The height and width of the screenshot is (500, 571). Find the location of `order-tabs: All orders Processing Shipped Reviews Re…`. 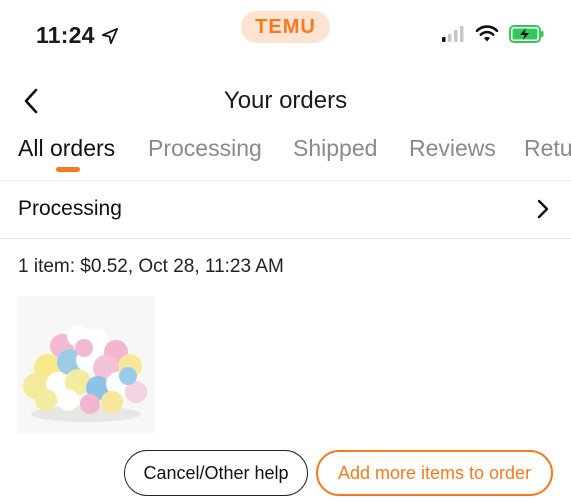

order-tabs: All orders Processing Shipped Reviews Re… is located at coordinates (285, 156).